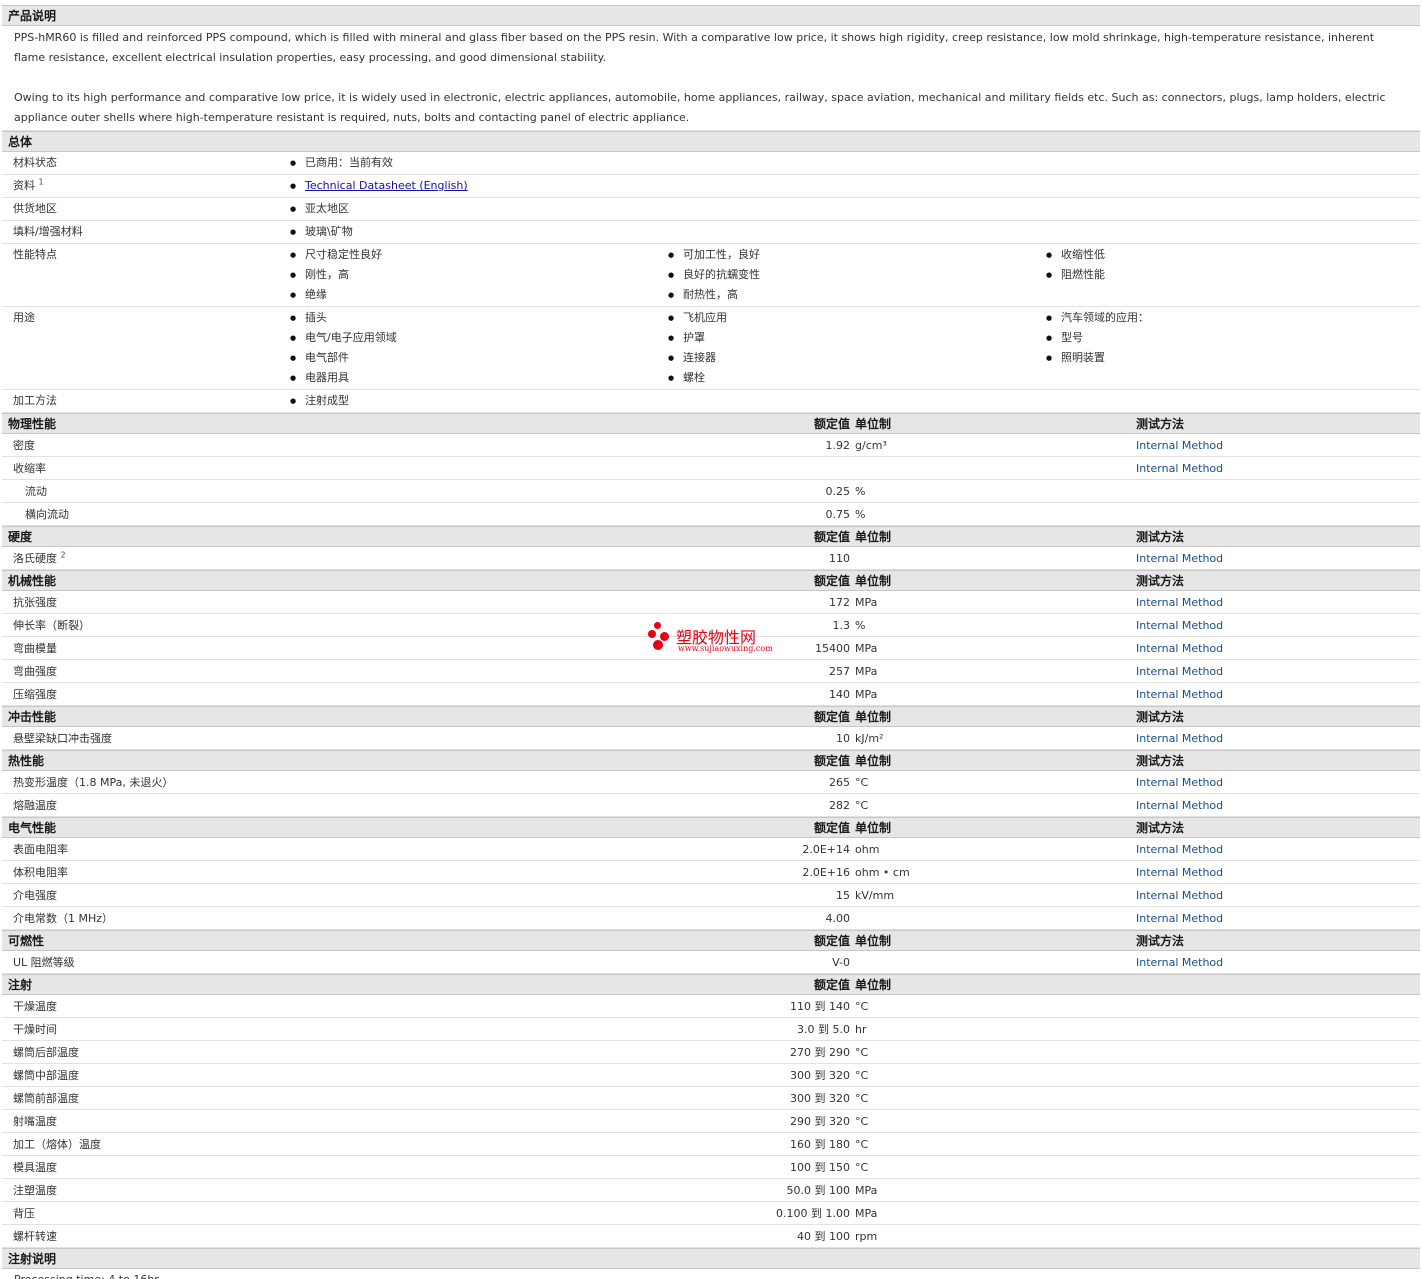 The image size is (1422, 1279). I want to click on section-title: 机械性能, so click(32, 581).